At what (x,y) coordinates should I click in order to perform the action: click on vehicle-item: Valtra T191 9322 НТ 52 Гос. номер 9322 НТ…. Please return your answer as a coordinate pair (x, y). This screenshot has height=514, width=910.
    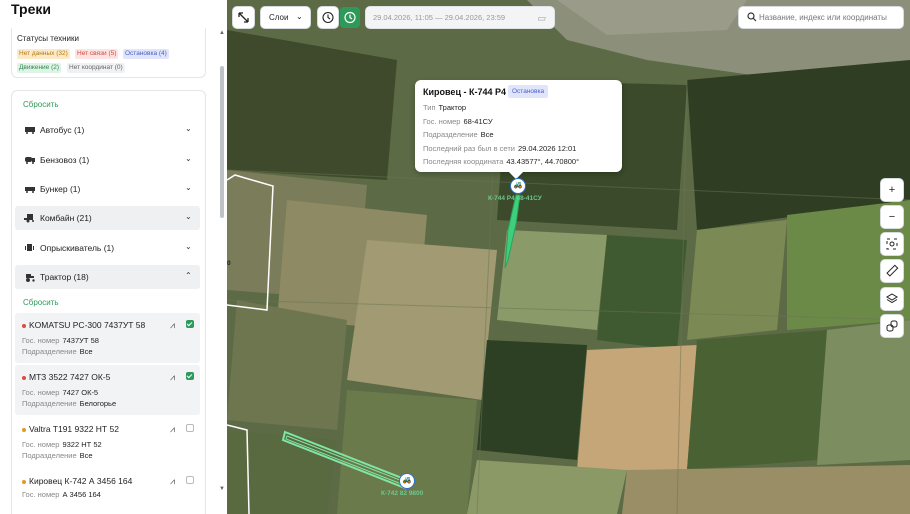
    Looking at the image, I should click on (107, 442).